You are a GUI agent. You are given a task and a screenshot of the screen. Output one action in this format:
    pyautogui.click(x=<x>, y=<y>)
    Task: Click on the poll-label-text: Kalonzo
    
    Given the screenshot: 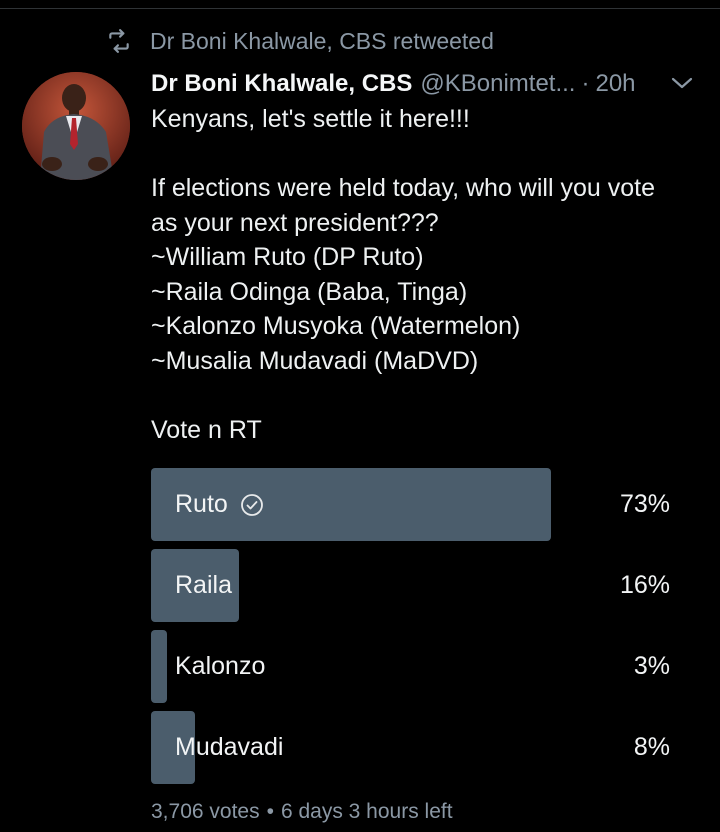 What is the action you would take?
    pyautogui.click(x=220, y=666)
    